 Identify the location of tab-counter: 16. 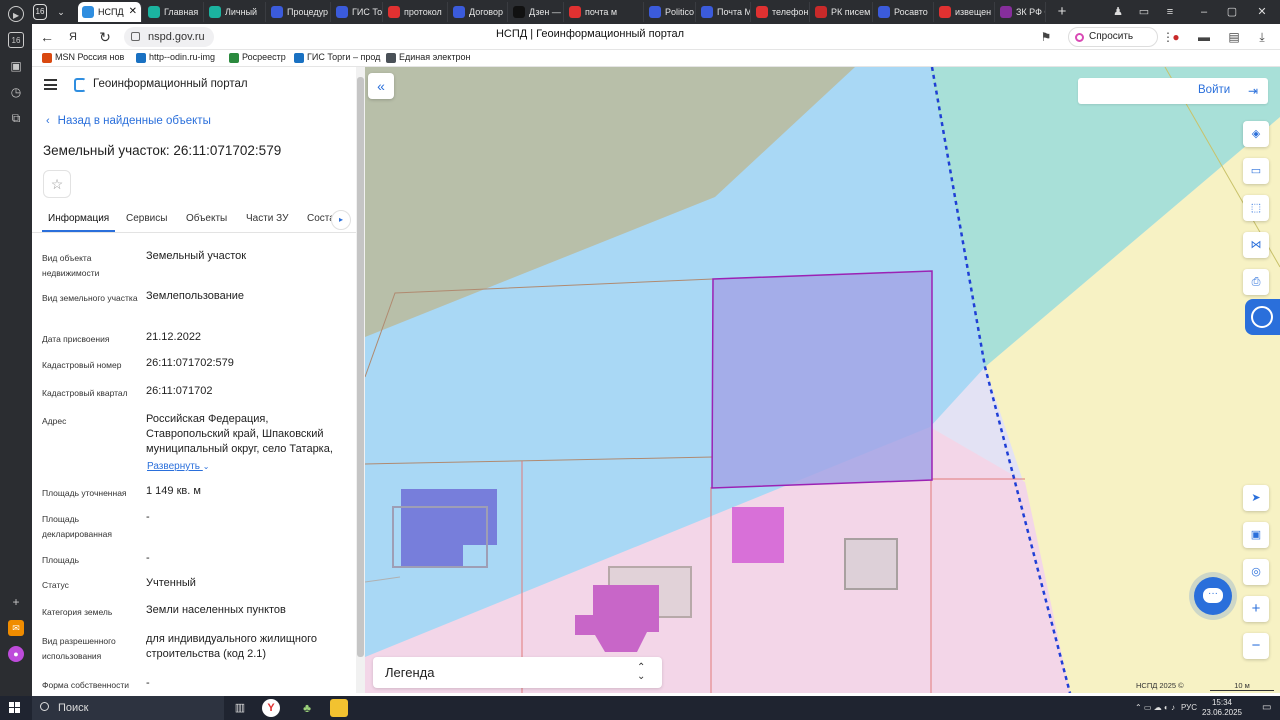
(40, 12).